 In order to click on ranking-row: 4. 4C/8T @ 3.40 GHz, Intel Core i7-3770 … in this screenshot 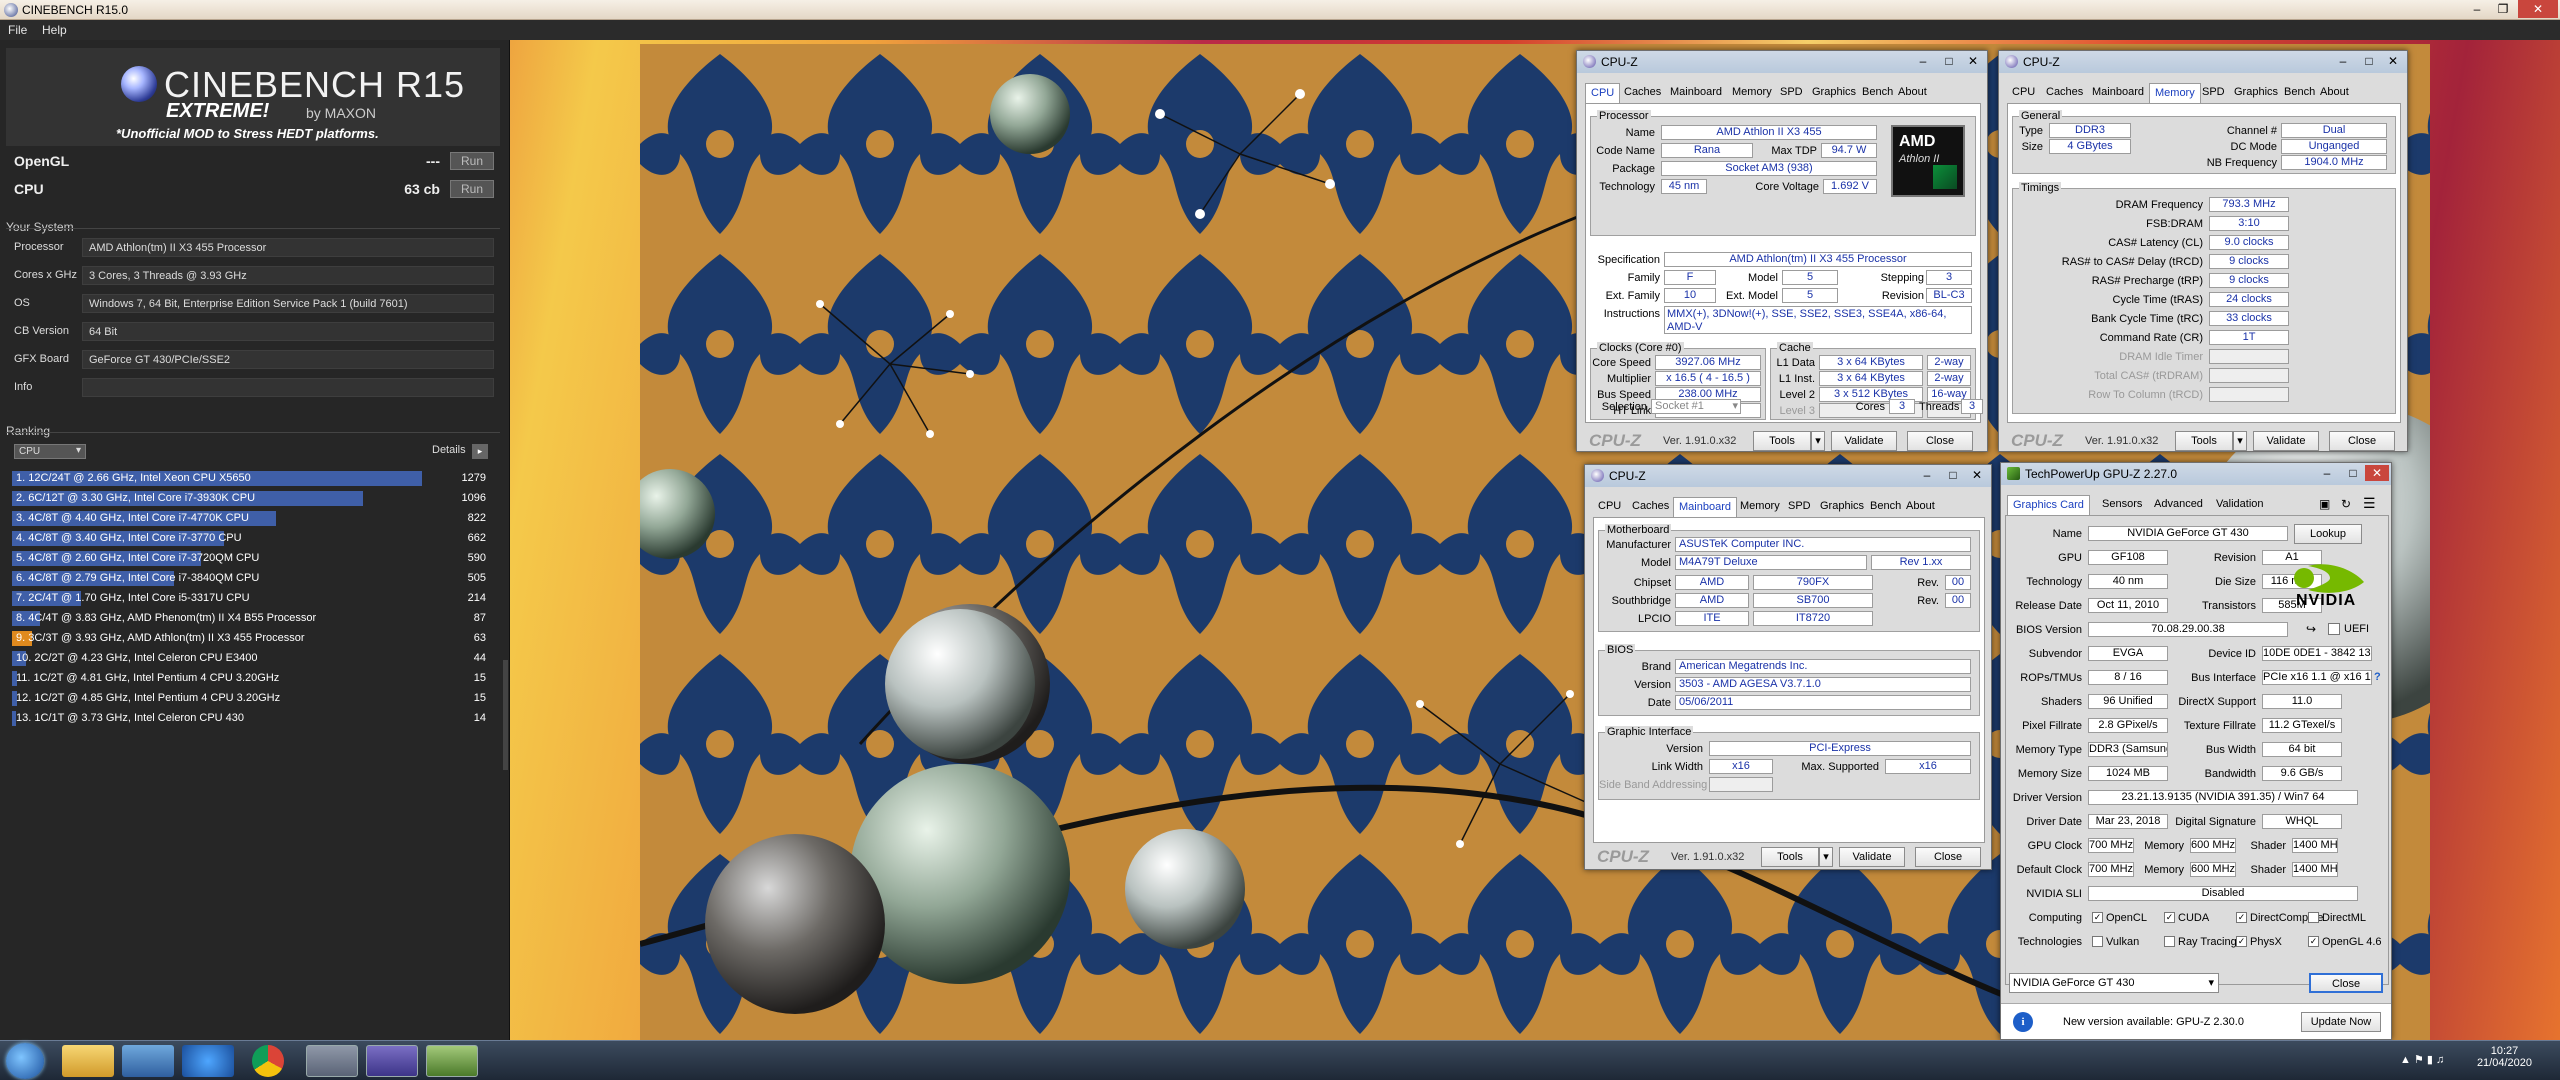, I will do `click(251, 538)`.